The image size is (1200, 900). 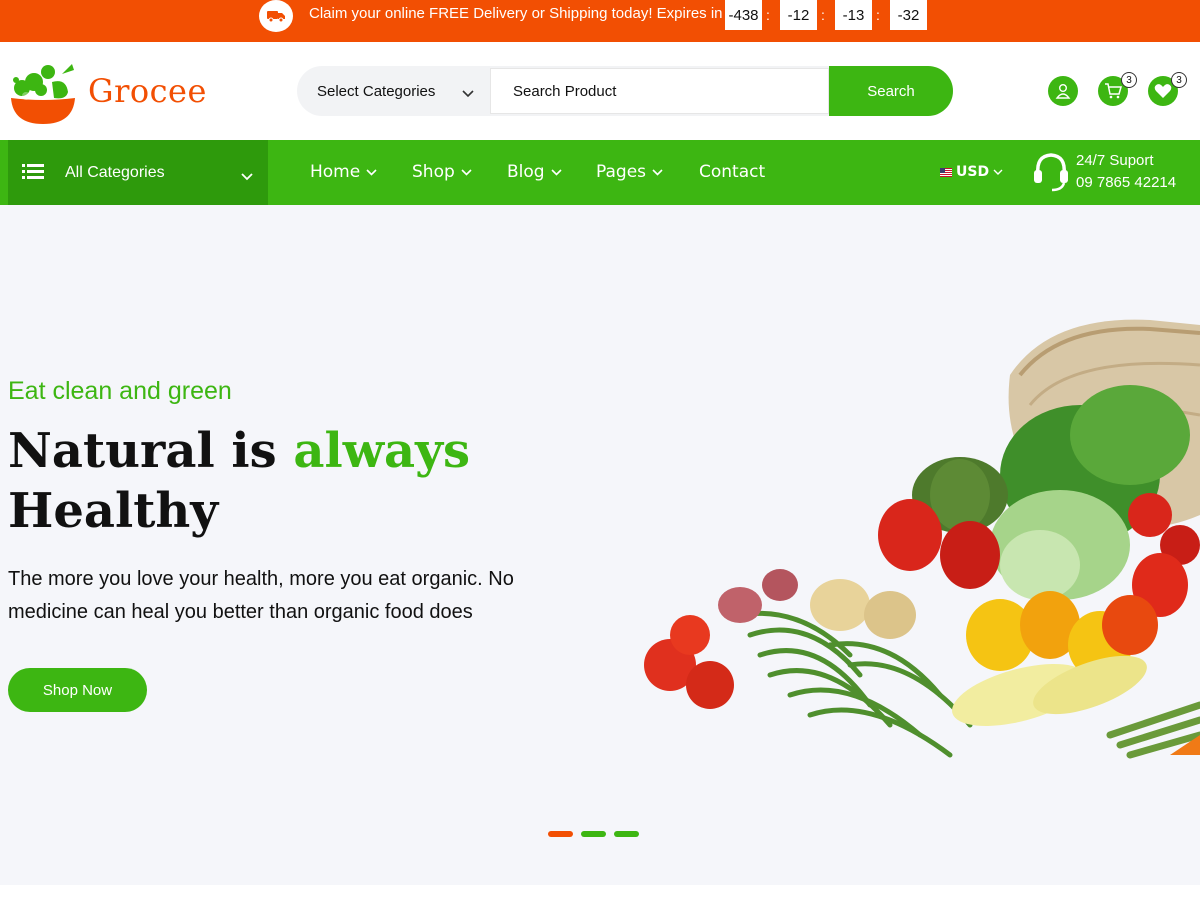 What do you see at coordinates (115, 172) in the screenshot?
I see `all-categories-label: All Categories` at bounding box center [115, 172].